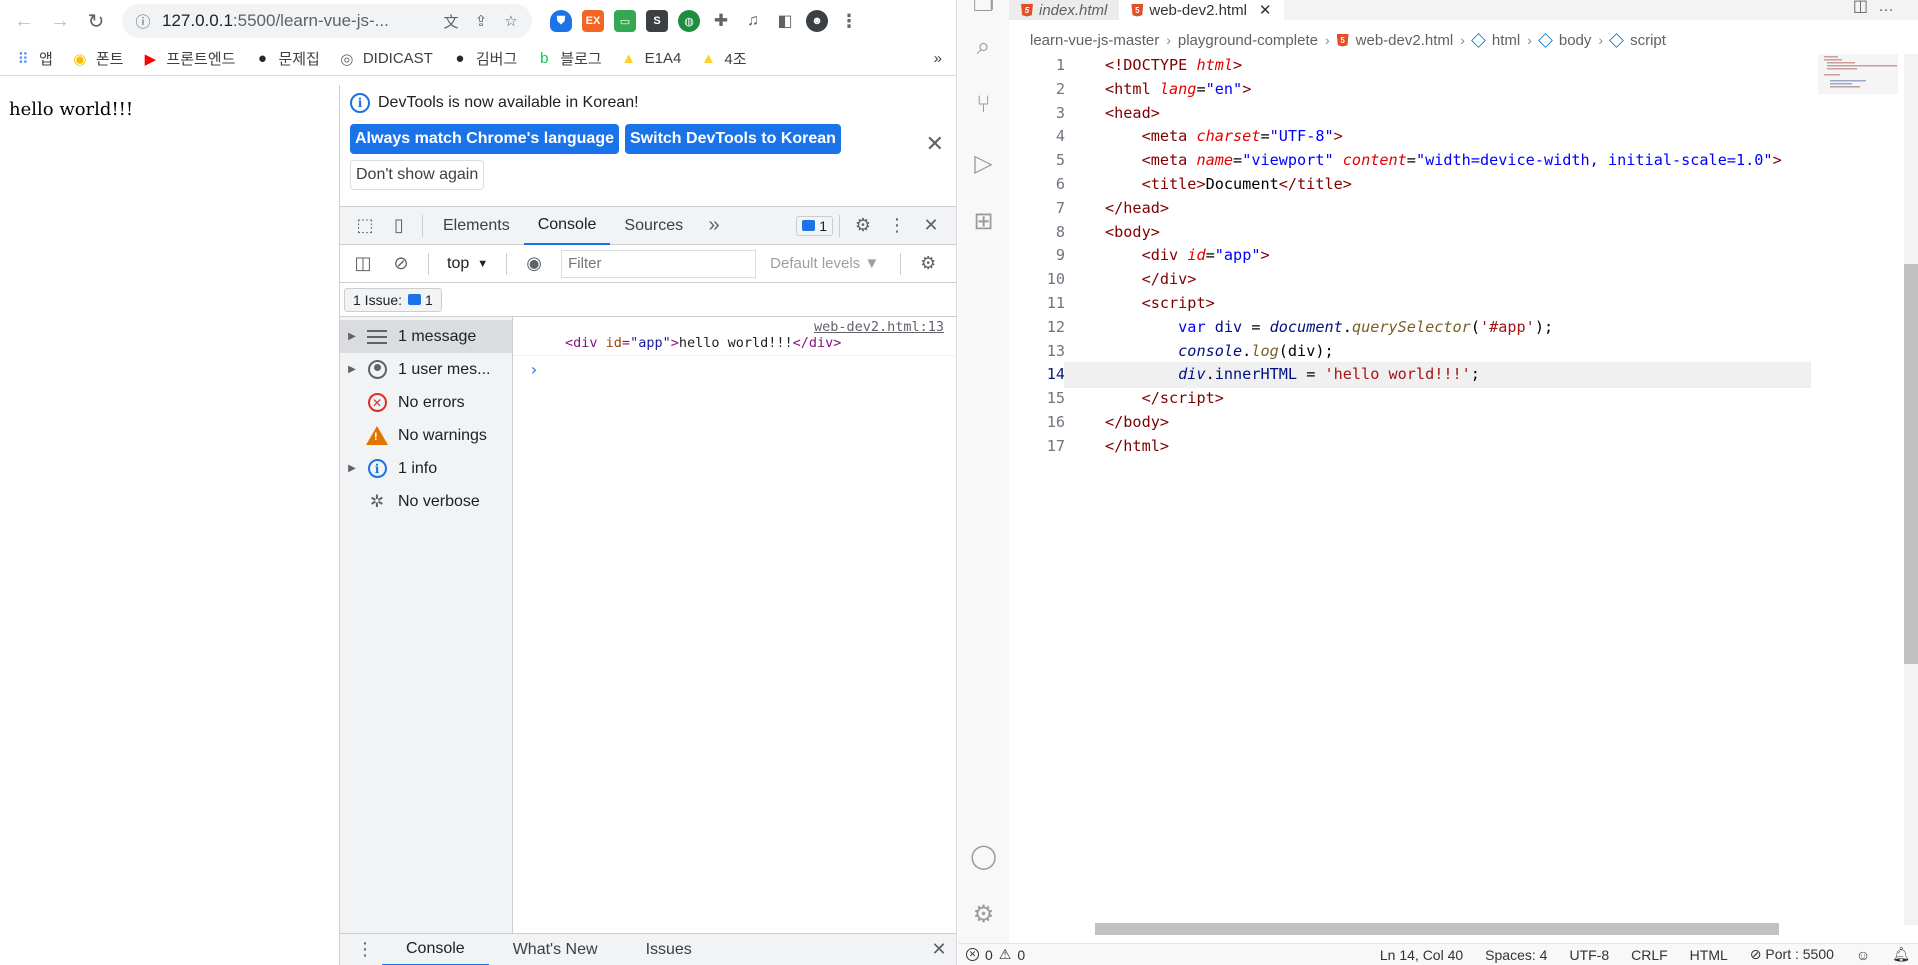  Describe the element at coordinates (286, 58) in the screenshot. I see `bookmark-item: ● 문제집` at that location.